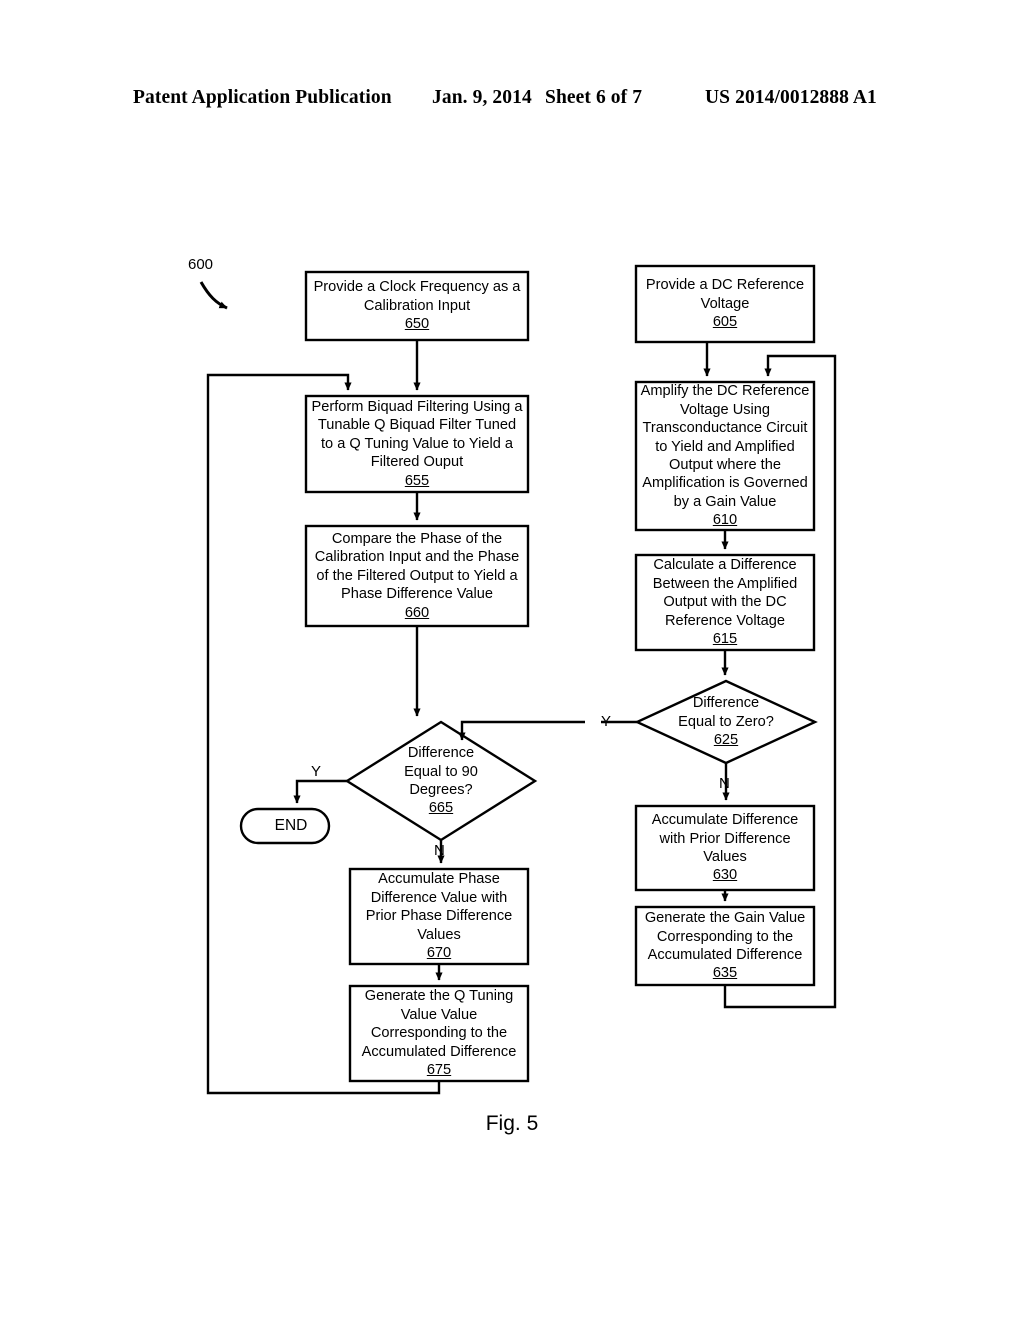 The image size is (1024, 1320). Describe the element at coordinates (320, 791) in the screenshot. I see `edge-665-yes-to-end` at that location.